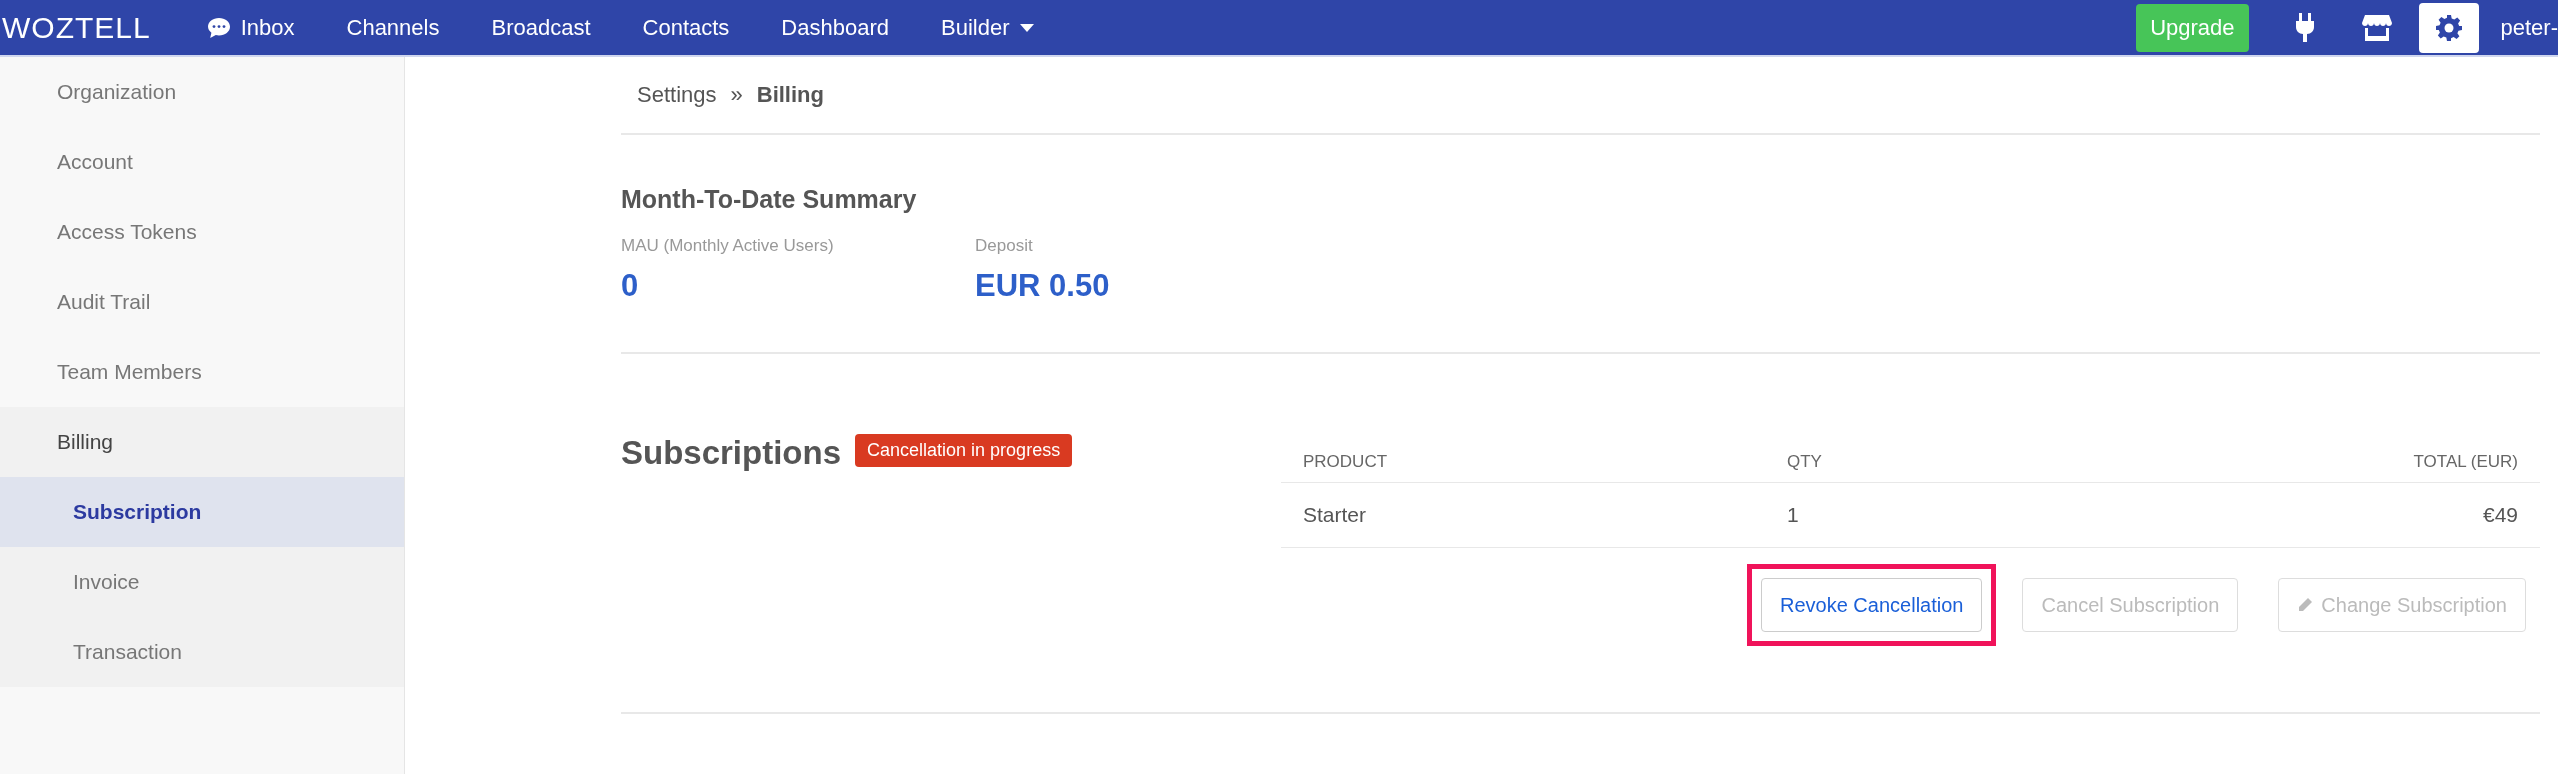 This screenshot has width=2558, height=774. Describe the element at coordinates (2286, 515) in the screenshot. I see `table-cell: €49` at that location.